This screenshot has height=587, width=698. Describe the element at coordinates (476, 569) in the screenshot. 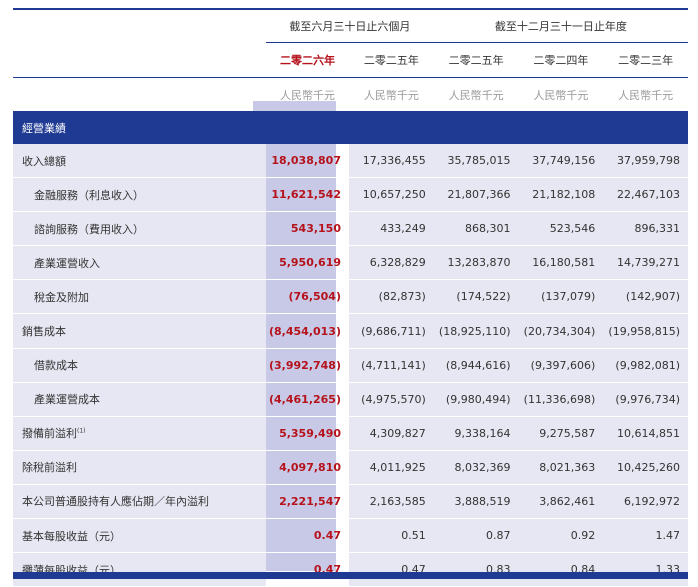

I see `value-2025: 0.83` at that location.